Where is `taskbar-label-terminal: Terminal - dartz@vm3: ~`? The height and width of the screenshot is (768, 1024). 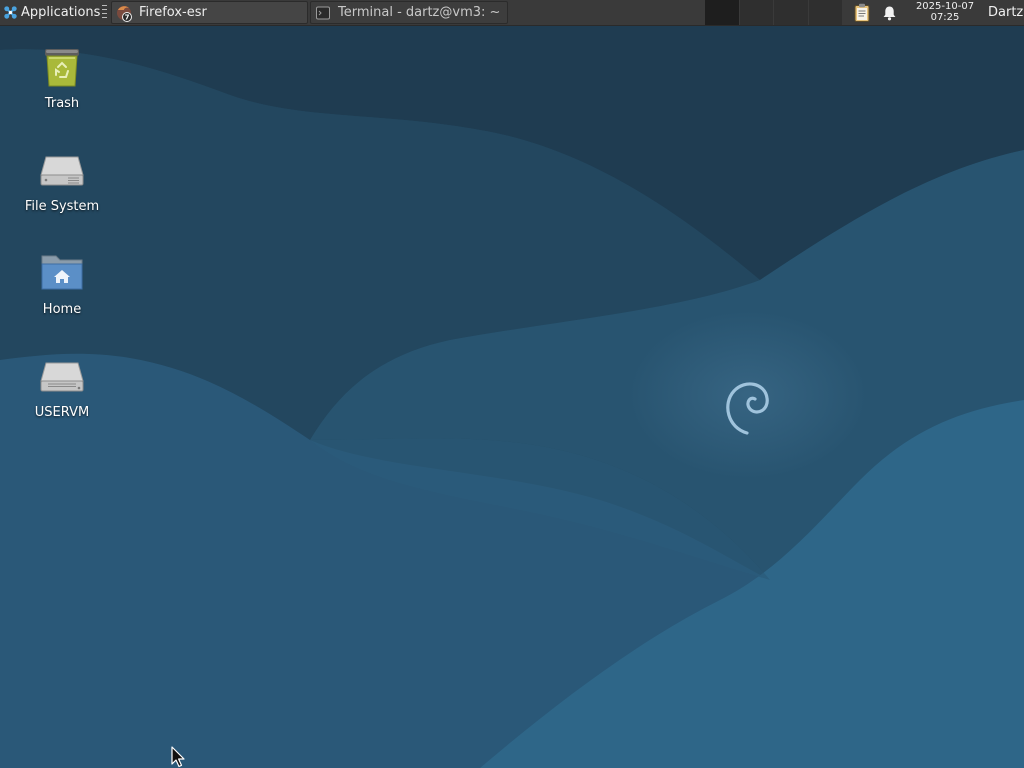 taskbar-label-terminal: Terminal - dartz@vm3: ~ is located at coordinates (419, 12).